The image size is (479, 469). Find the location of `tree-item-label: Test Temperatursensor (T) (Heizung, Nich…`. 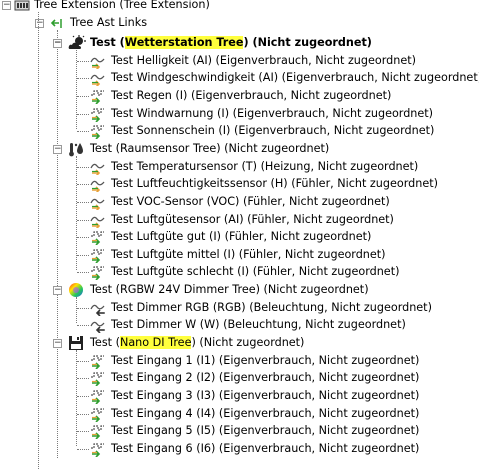

tree-item-label: Test Temperatursensor (T) (Heizung, Nich… is located at coordinates (265, 166).